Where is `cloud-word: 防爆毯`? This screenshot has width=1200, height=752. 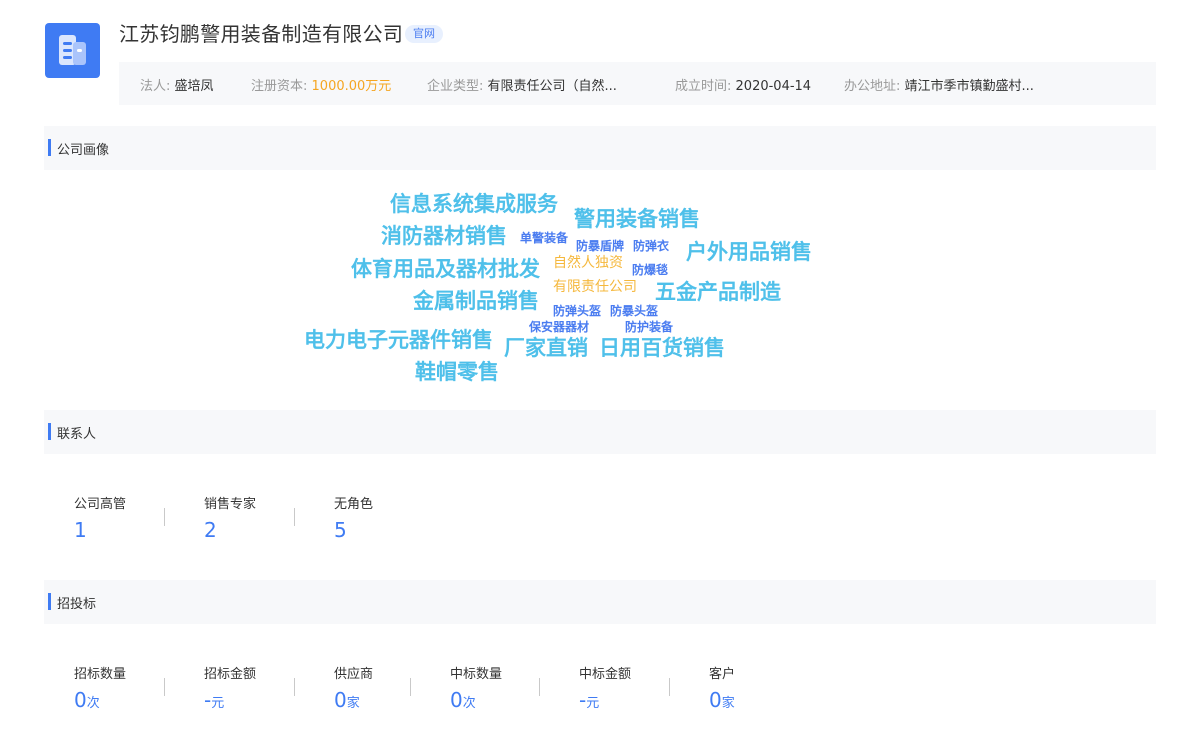
cloud-word: 防爆毯 is located at coordinates (650, 270).